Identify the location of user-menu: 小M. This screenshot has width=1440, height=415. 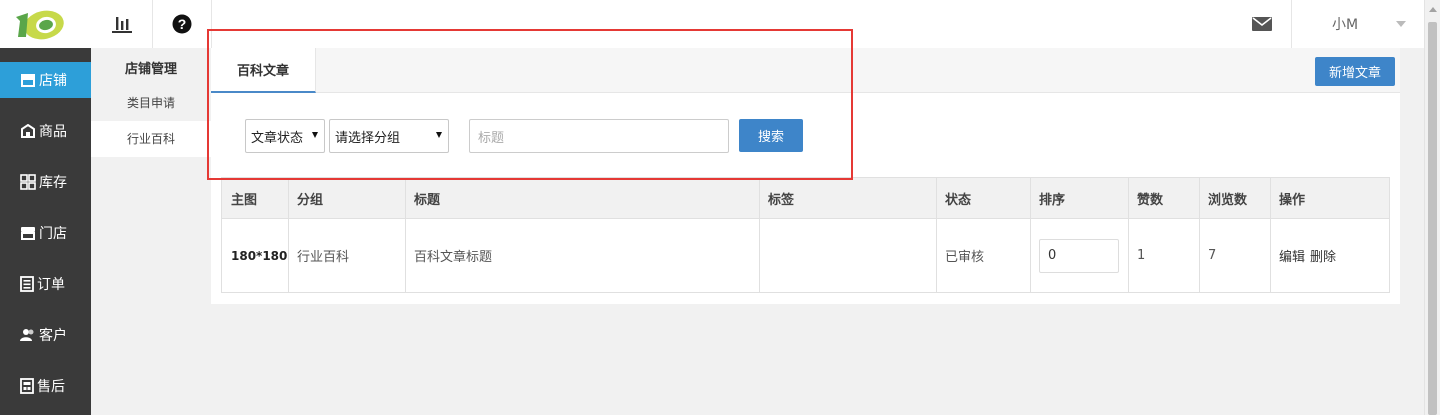
(1358, 24).